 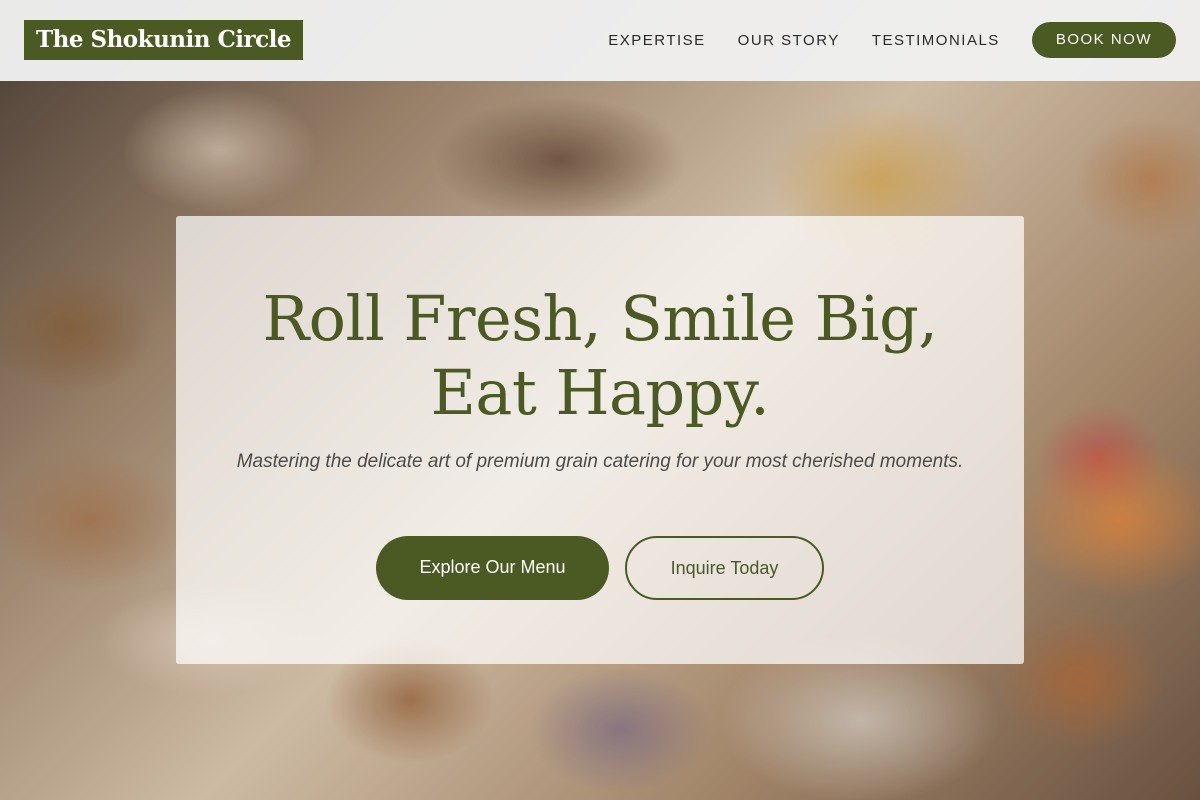 I want to click on book-now-button: BOOK NOW, so click(x=1103, y=40).